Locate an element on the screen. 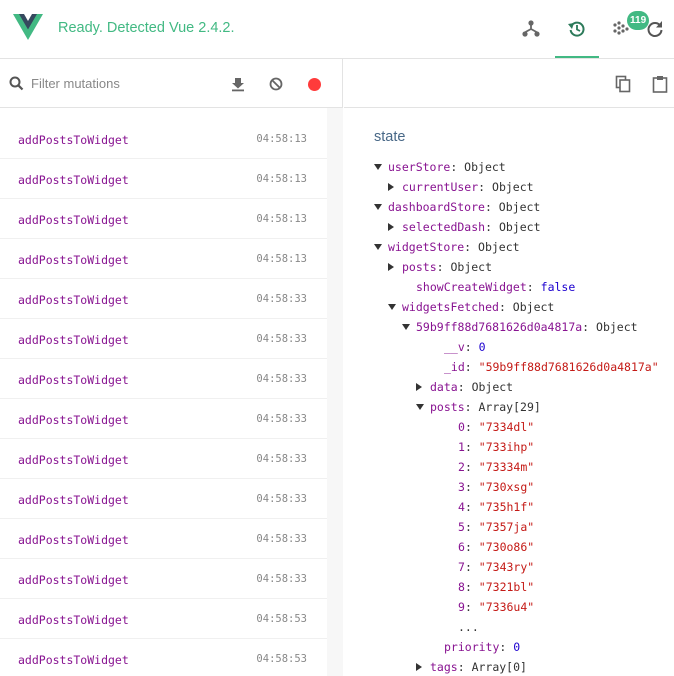 The image size is (674, 676). state-tree-node: widgetsFetched: Object is located at coordinates (509, 307).